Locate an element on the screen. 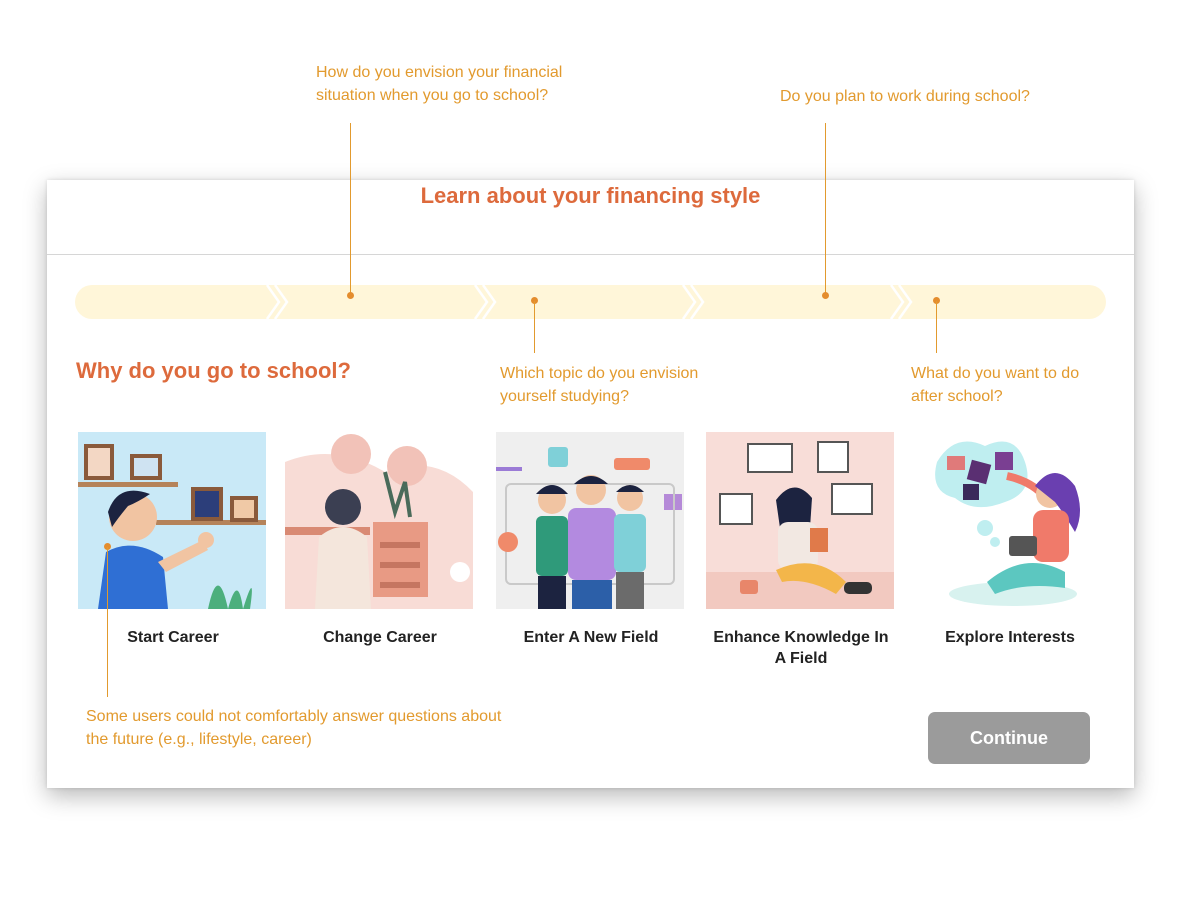 The width and height of the screenshot is (1202, 902). explore-interests-illustration is located at coordinates (1009, 520).